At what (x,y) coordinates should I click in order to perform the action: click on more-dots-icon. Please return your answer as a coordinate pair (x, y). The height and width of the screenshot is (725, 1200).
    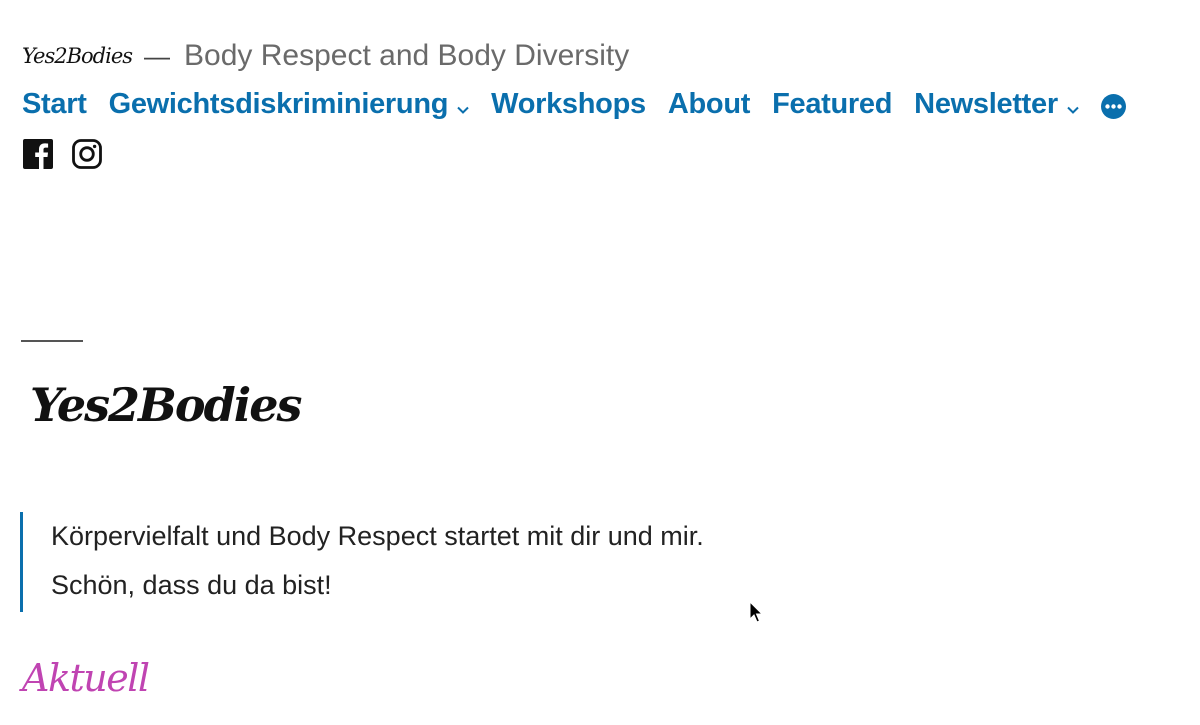
    Looking at the image, I should click on (1113, 106).